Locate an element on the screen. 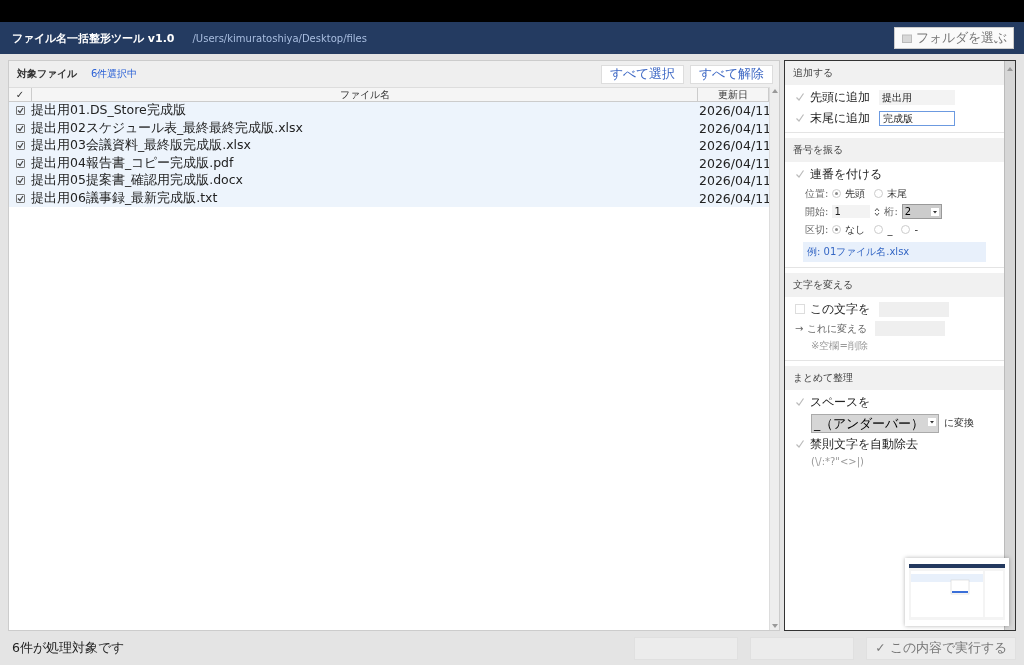 Image resolution: width=1024 pixels, height=665 pixels. select-all-button: すべて選択 is located at coordinates (642, 74).